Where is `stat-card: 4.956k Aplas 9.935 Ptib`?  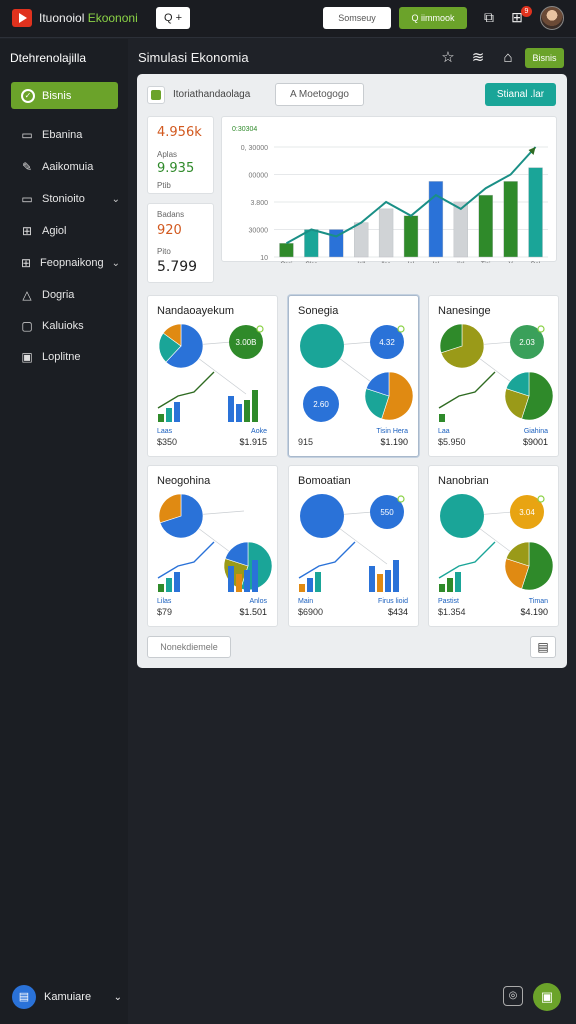 stat-card: 4.956k Aplas 9.935 Ptib is located at coordinates (180, 155).